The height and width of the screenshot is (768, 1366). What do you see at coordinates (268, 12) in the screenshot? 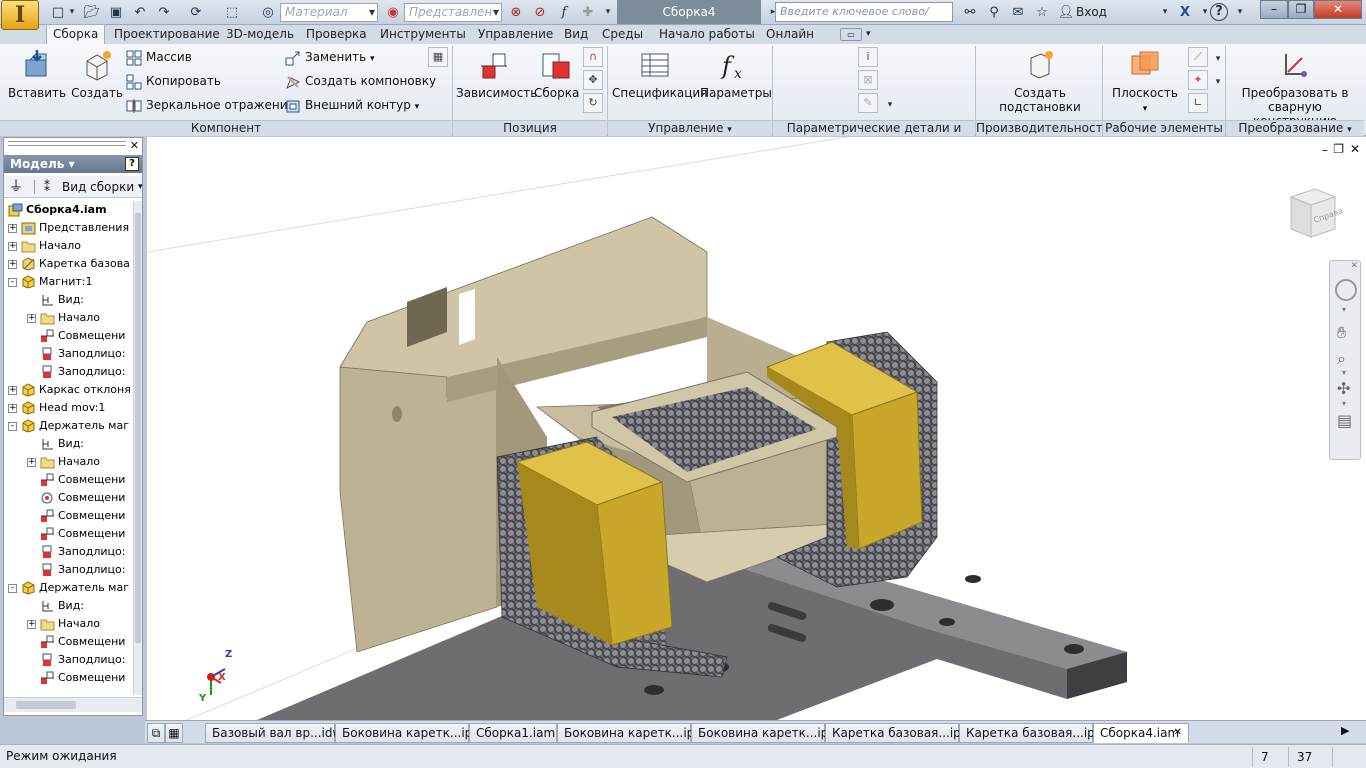
I see `globe-icon: ◎` at bounding box center [268, 12].